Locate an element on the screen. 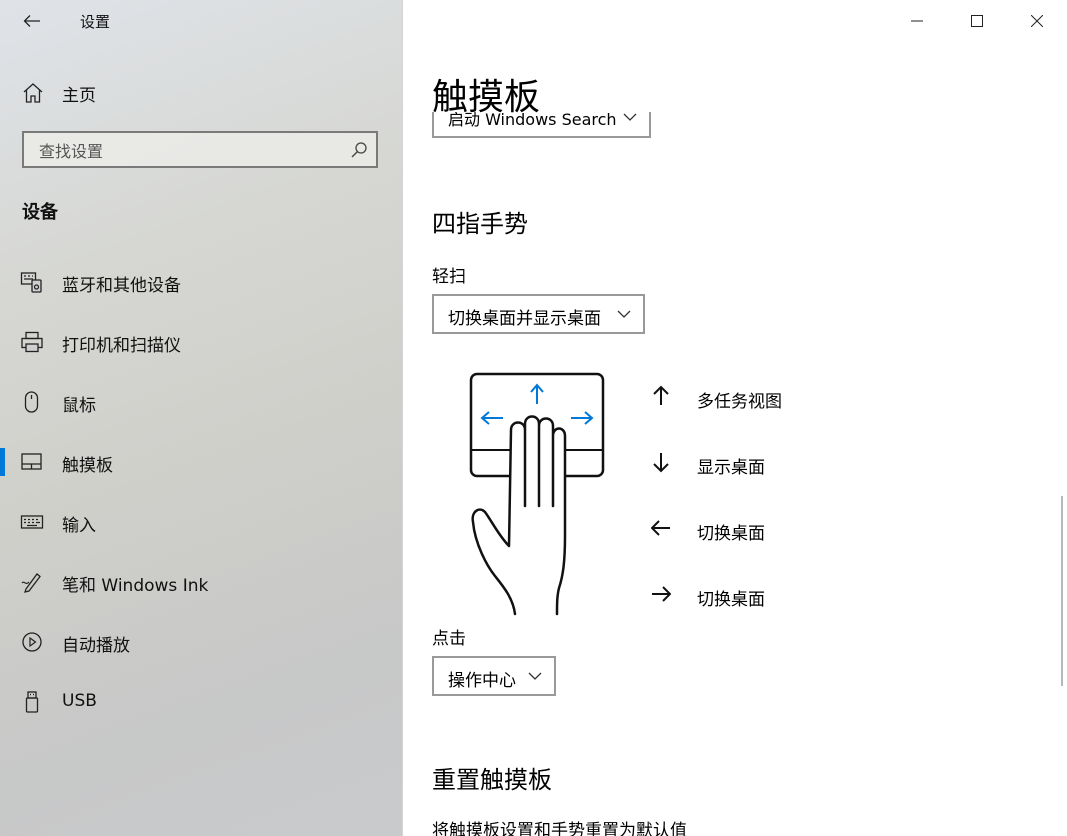 The width and height of the screenshot is (1067, 836). sidebar-item-label: 蓝牙和其他设备 is located at coordinates (121, 286).